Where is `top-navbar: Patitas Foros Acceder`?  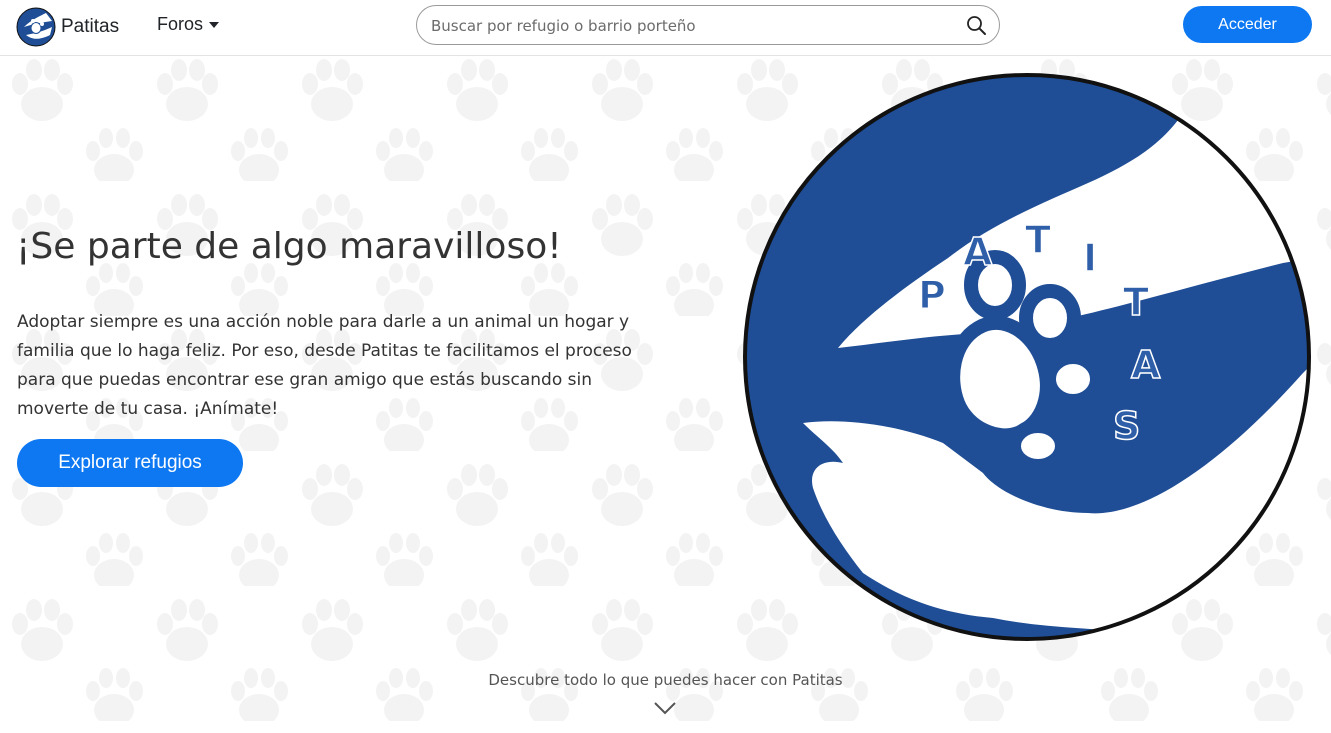
top-navbar: Patitas Foros Acceder is located at coordinates (665, 28).